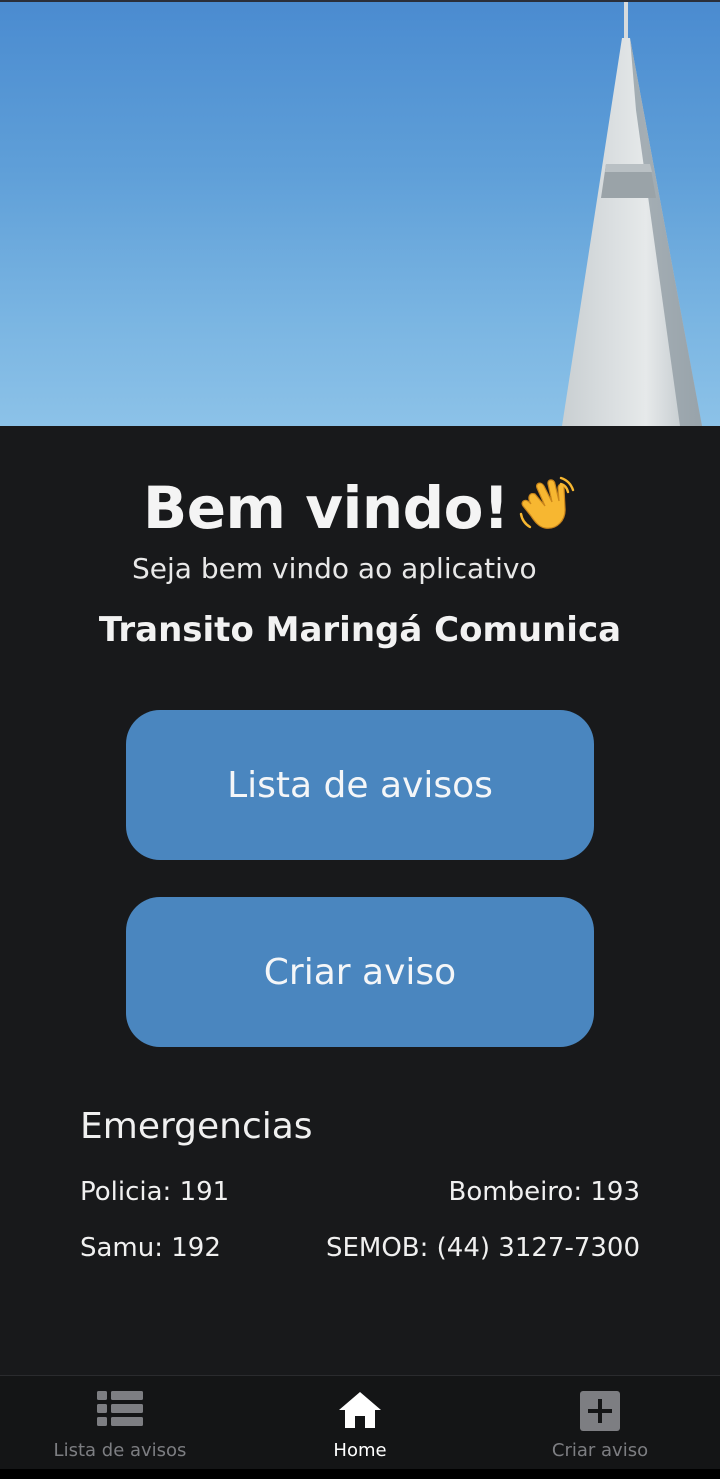  I want to click on create-notice-button-label: Criar aviso, so click(360, 972).